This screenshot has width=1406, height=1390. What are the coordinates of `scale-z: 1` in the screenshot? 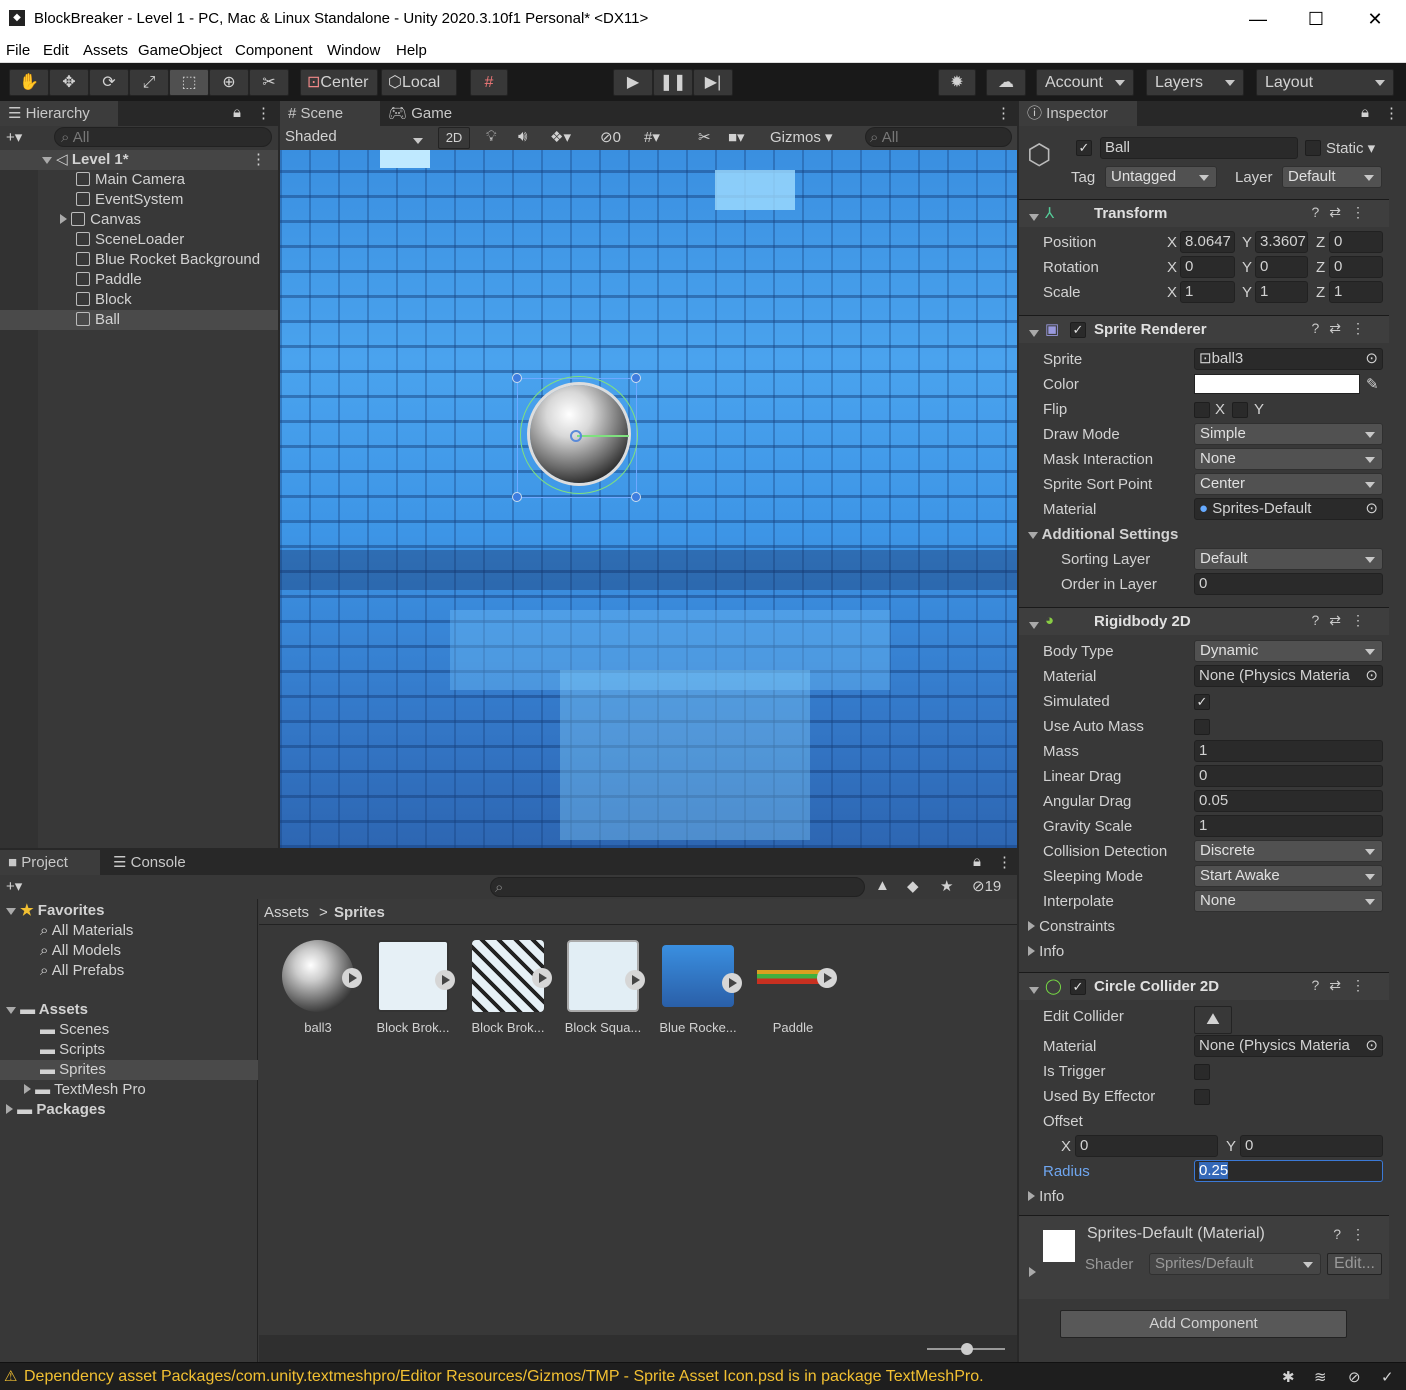 It's located at (1356, 292).